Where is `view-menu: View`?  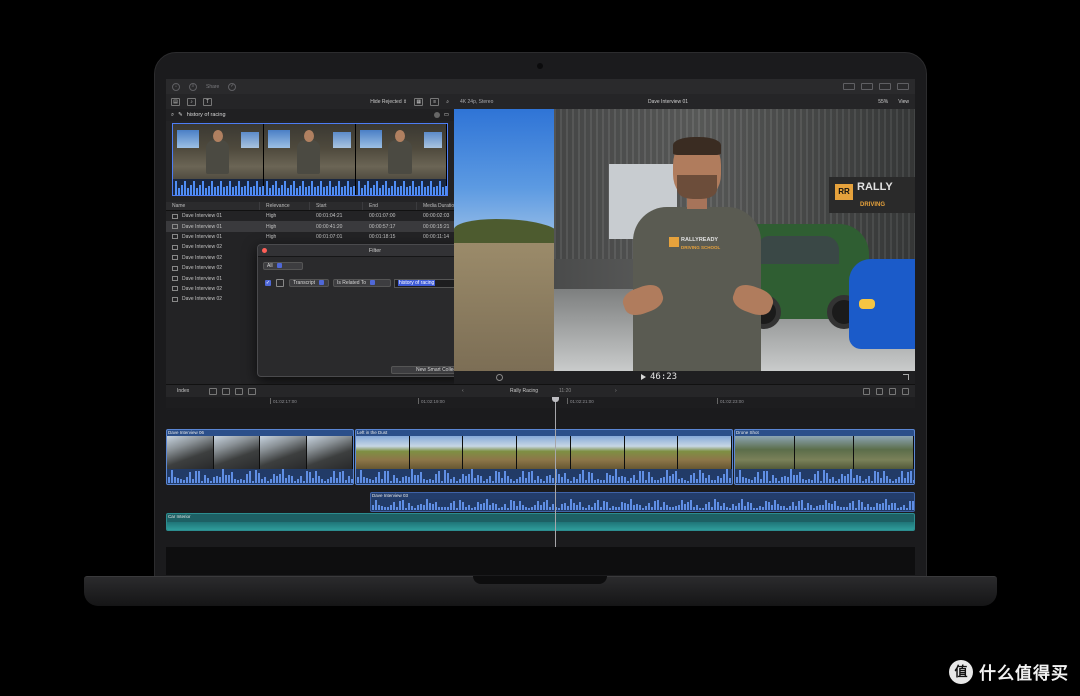 view-menu: View is located at coordinates (903, 102).